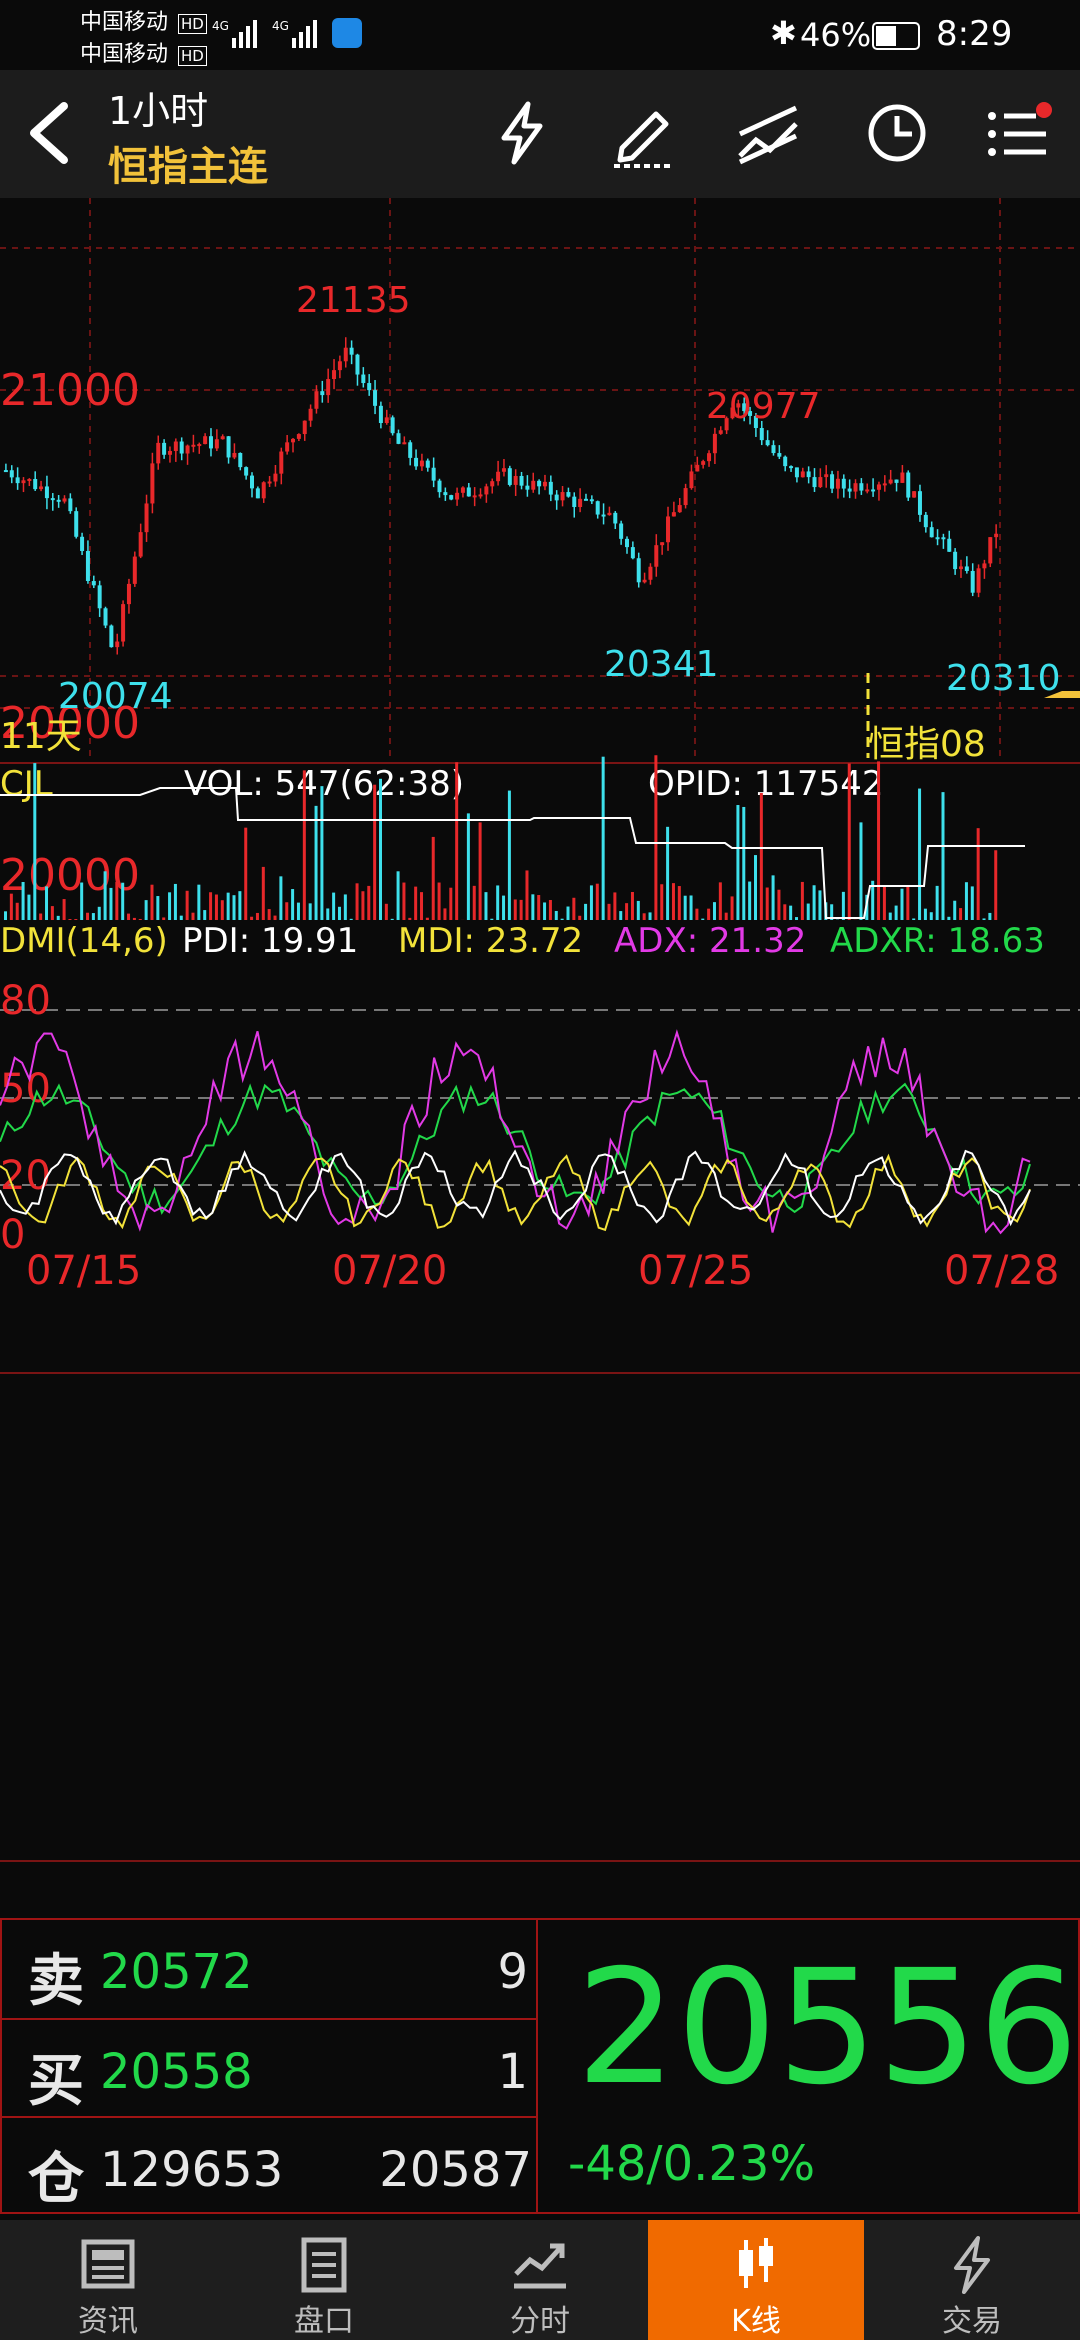 The height and width of the screenshot is (2340, 1080). Describe the element at coordinates (324, 2280) in the screenshot. I see `tab-orderbook: 盘口` at that location.